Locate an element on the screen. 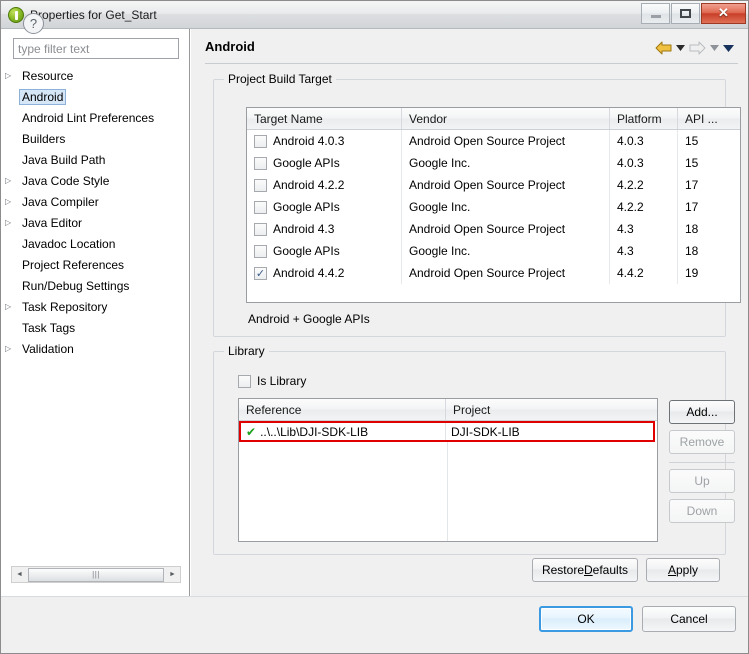 The image size is (749, 654). tree-item-javadoc-location: ▷ Javadoc Location is located at coordinates (95, 243).